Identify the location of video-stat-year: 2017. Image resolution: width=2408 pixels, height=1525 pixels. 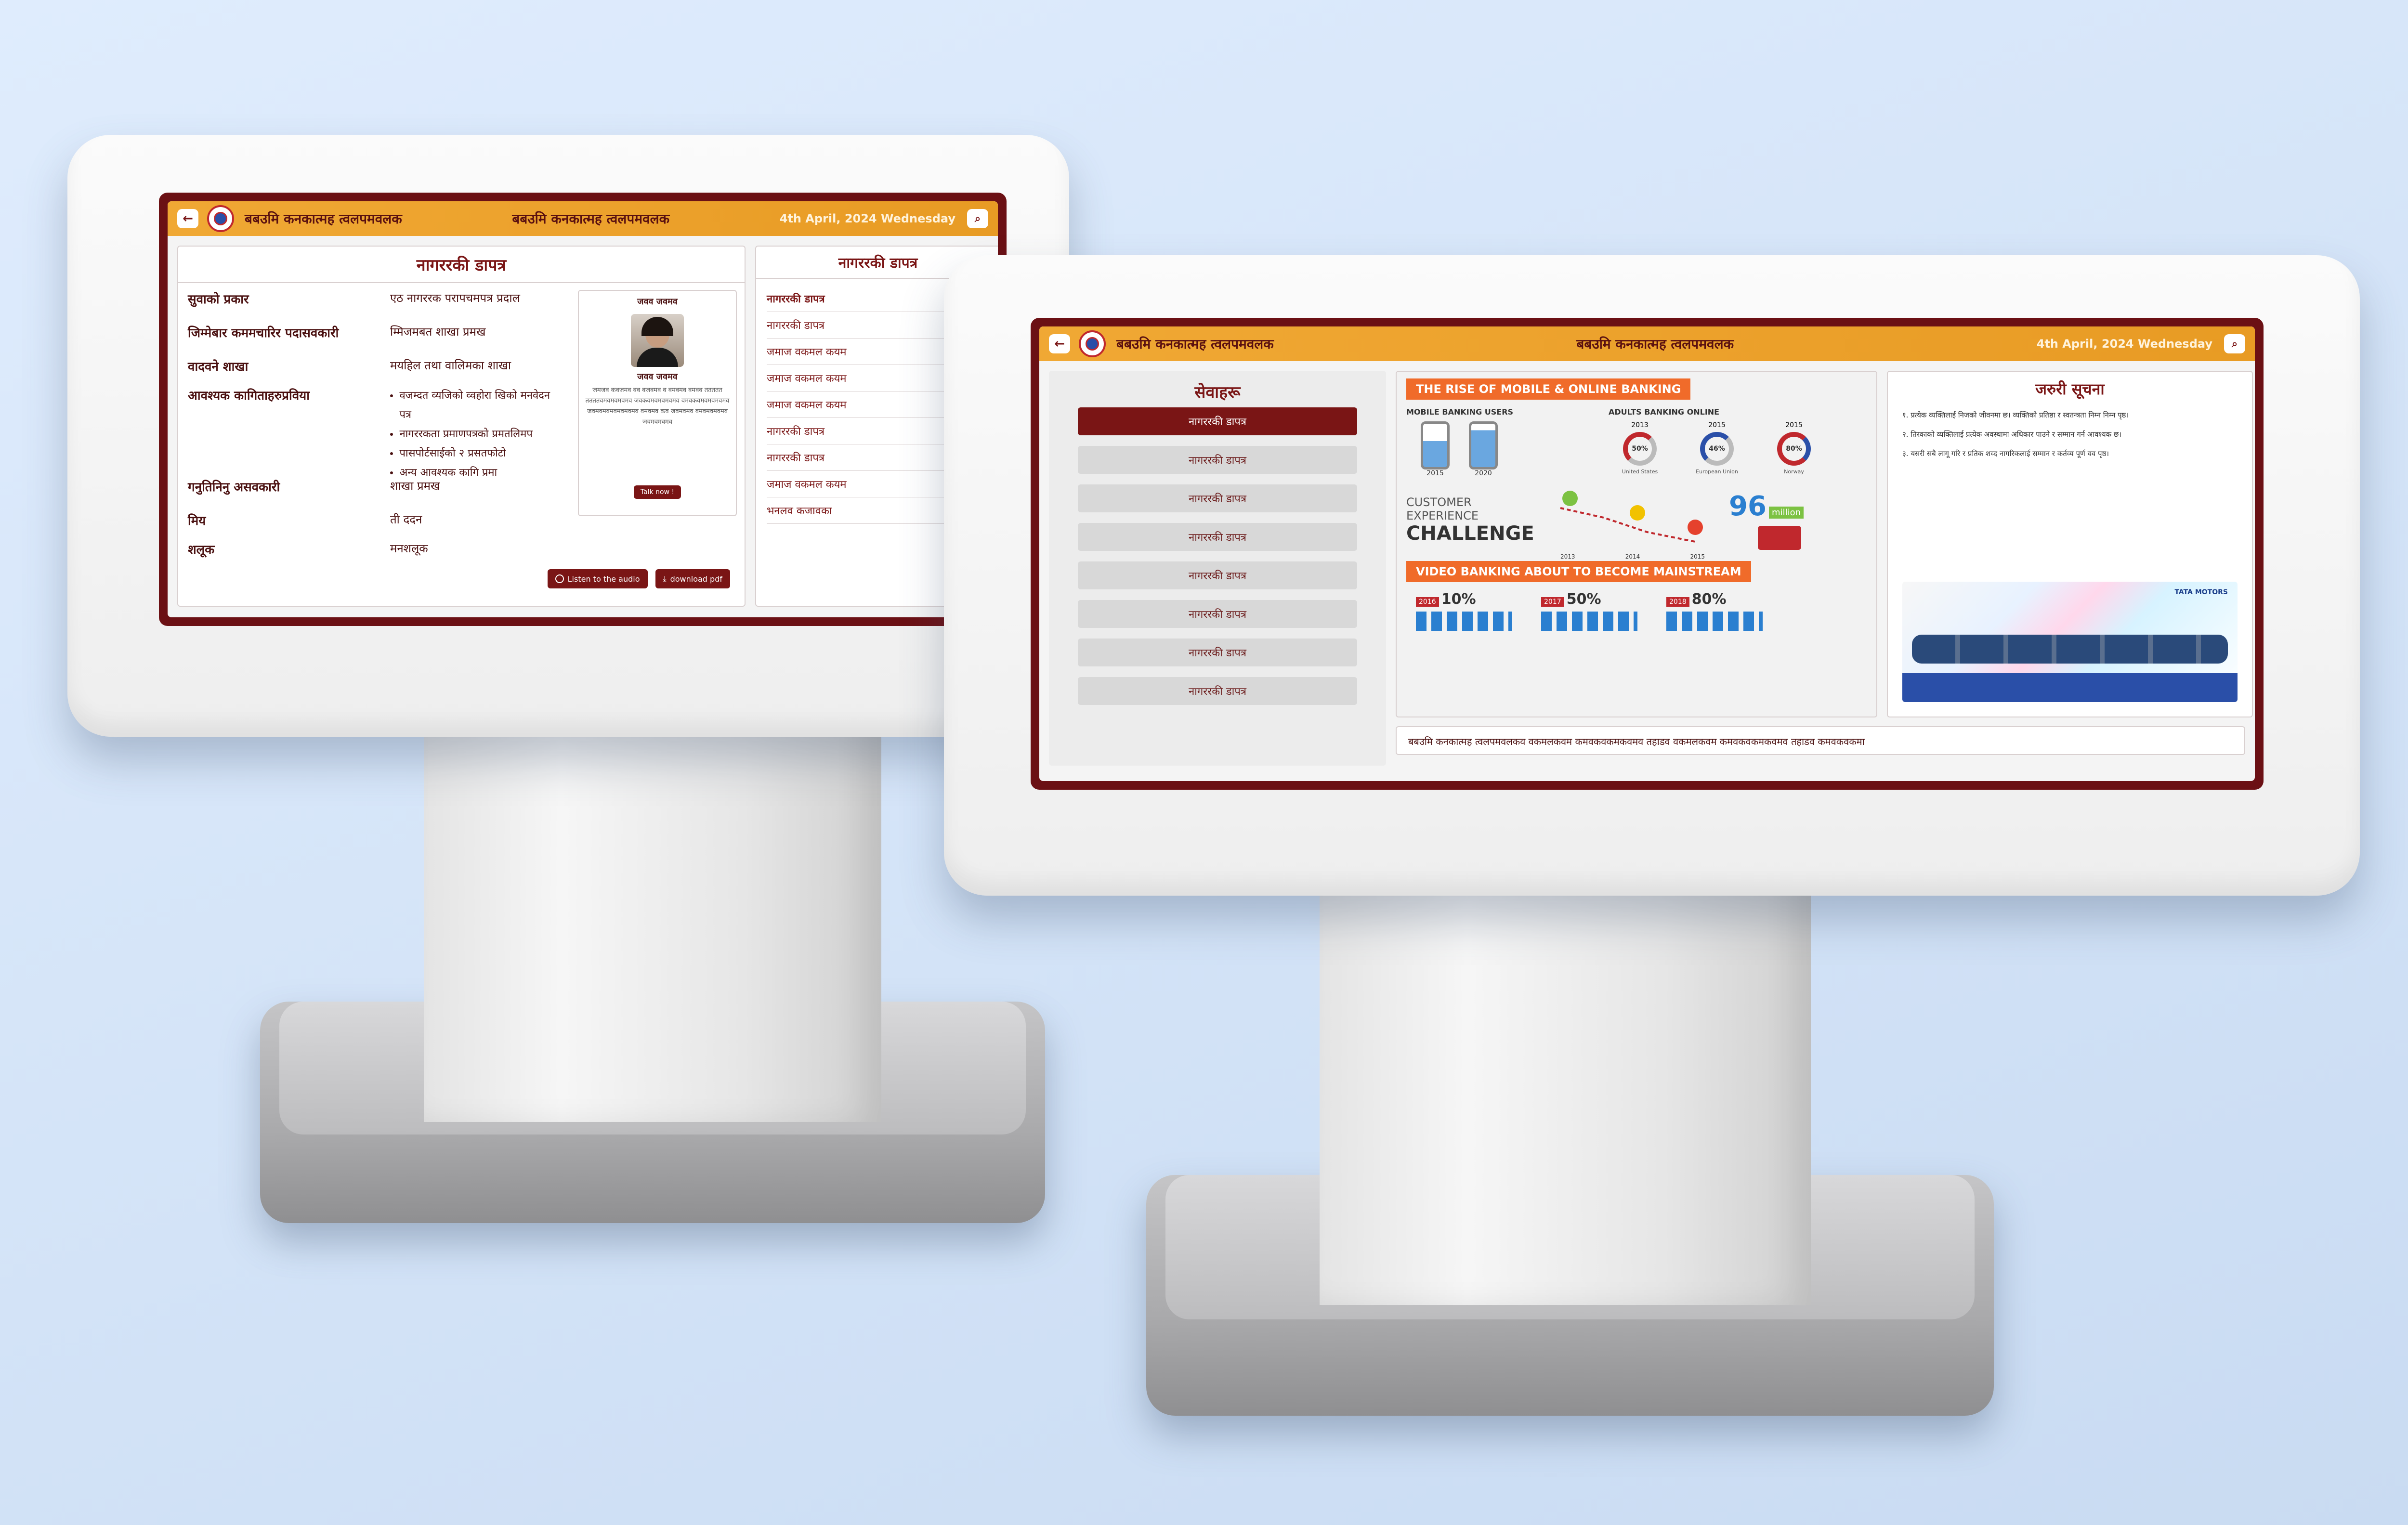
(1552, 602).